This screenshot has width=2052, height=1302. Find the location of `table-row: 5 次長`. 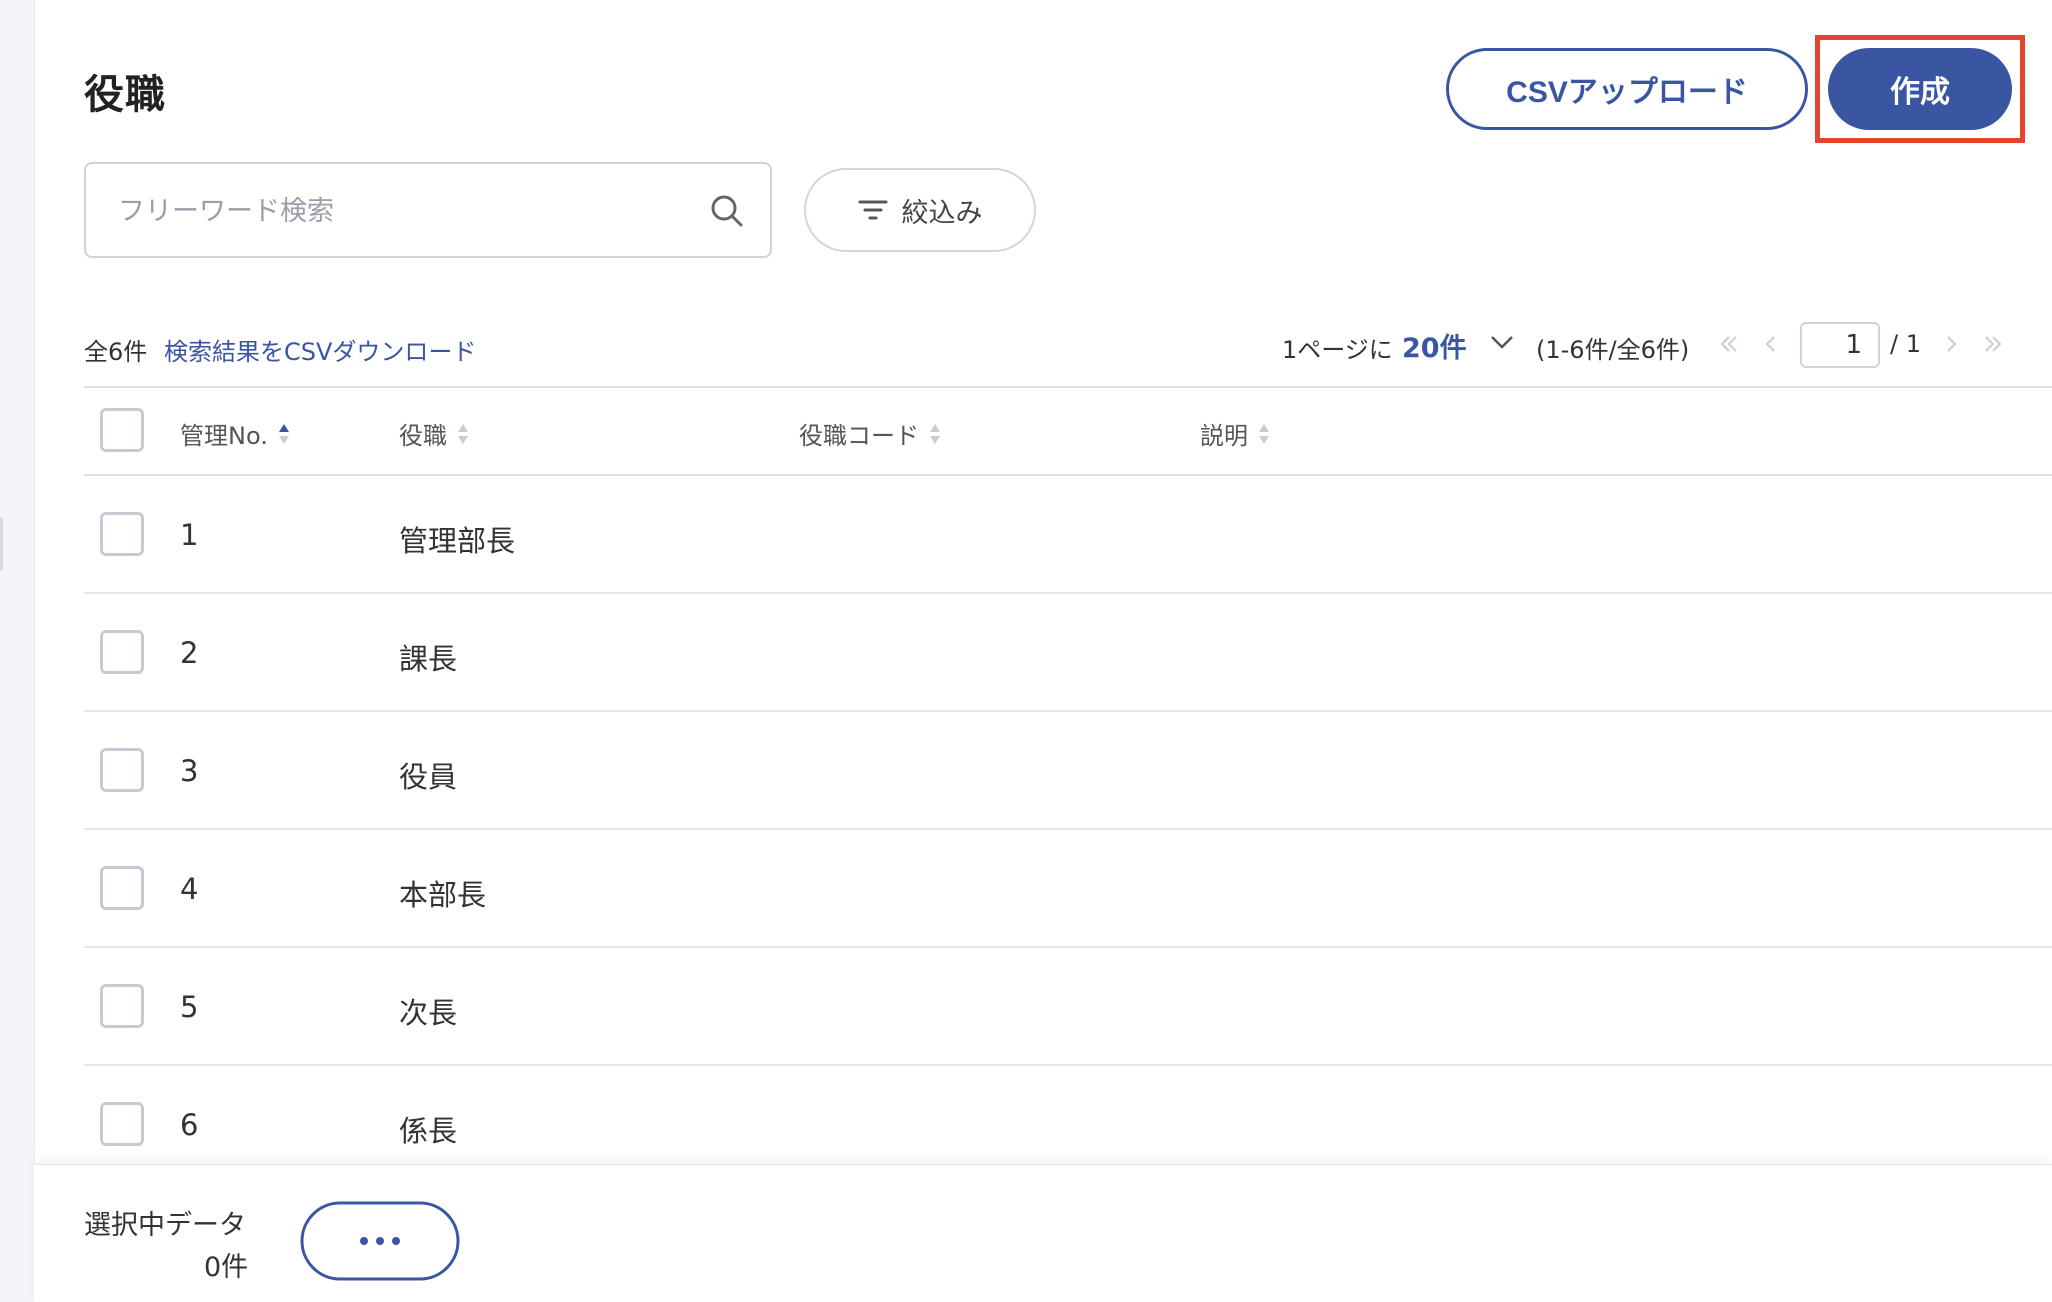

table-row: 5 次長 is located at coordinates (1068, 1007).